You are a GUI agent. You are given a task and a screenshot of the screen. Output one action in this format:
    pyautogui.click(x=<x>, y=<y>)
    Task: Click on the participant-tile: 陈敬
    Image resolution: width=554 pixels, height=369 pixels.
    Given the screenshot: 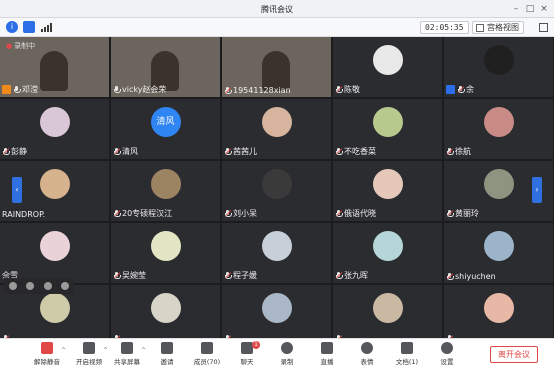 What is the action you would take?
    pyautogui.click(x=387, y=67)
    